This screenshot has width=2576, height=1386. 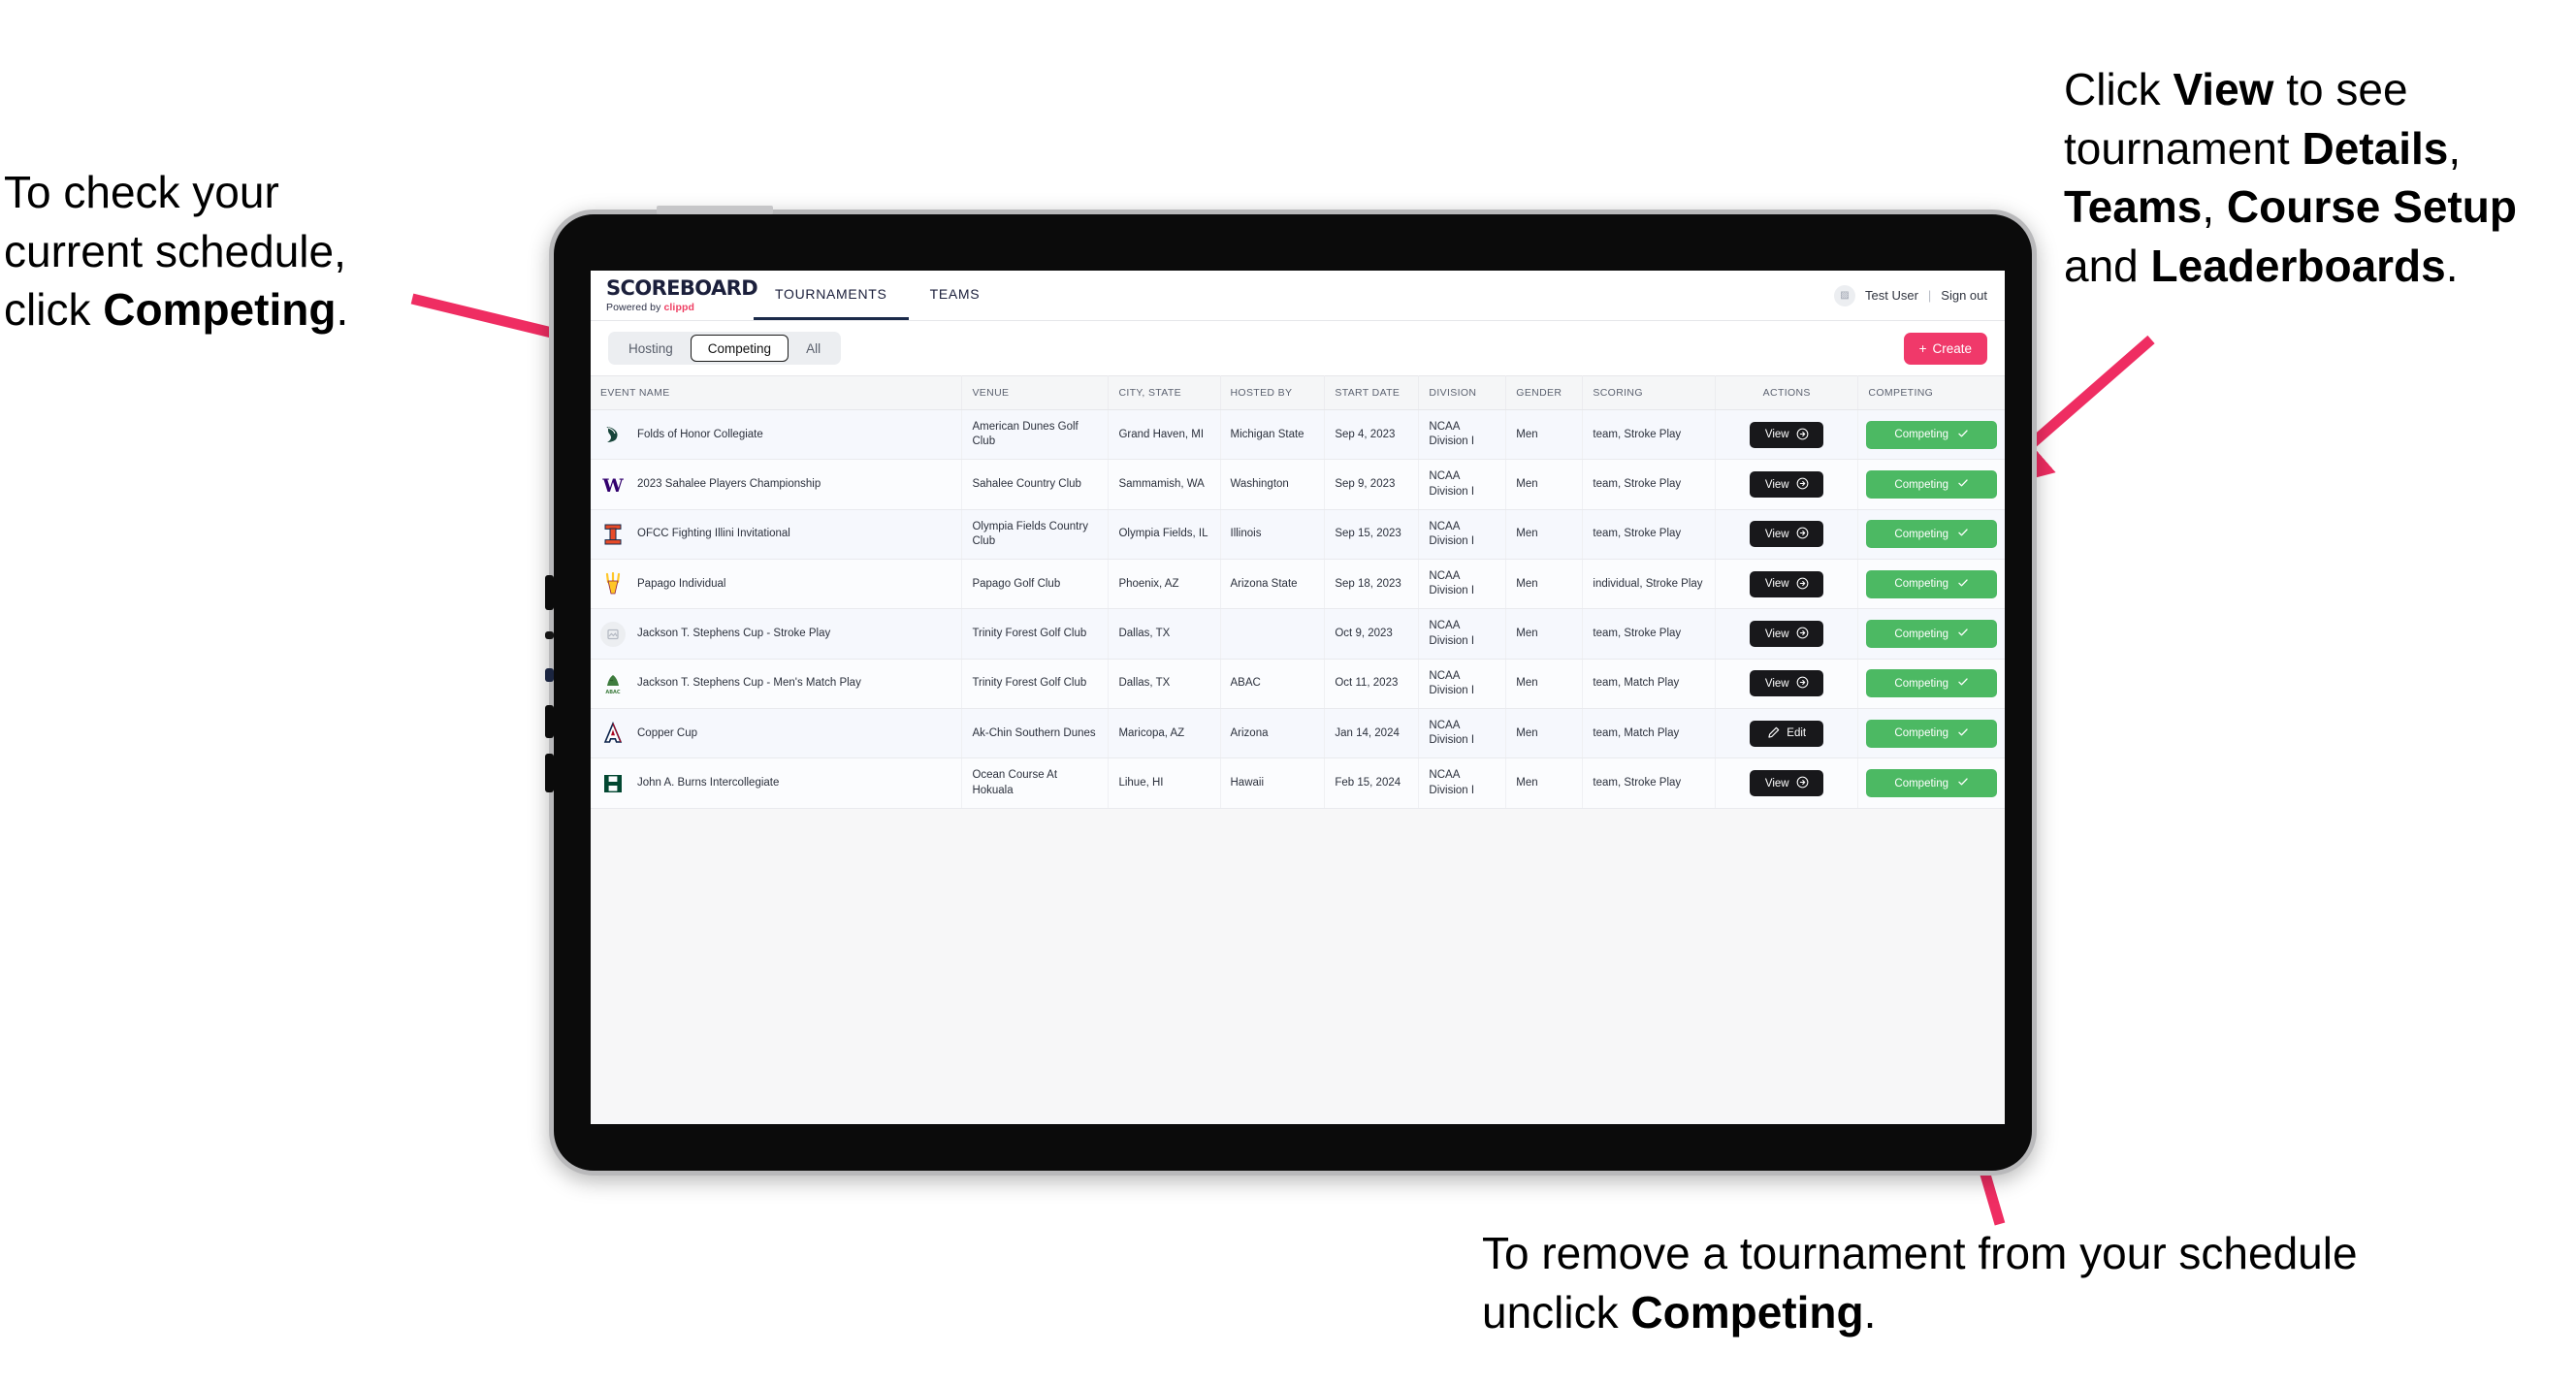 What do you see at coordinates (739, 348) in the screenshot?
I see `filter-tab-competing: Competing` at bounding box center [739, 348].